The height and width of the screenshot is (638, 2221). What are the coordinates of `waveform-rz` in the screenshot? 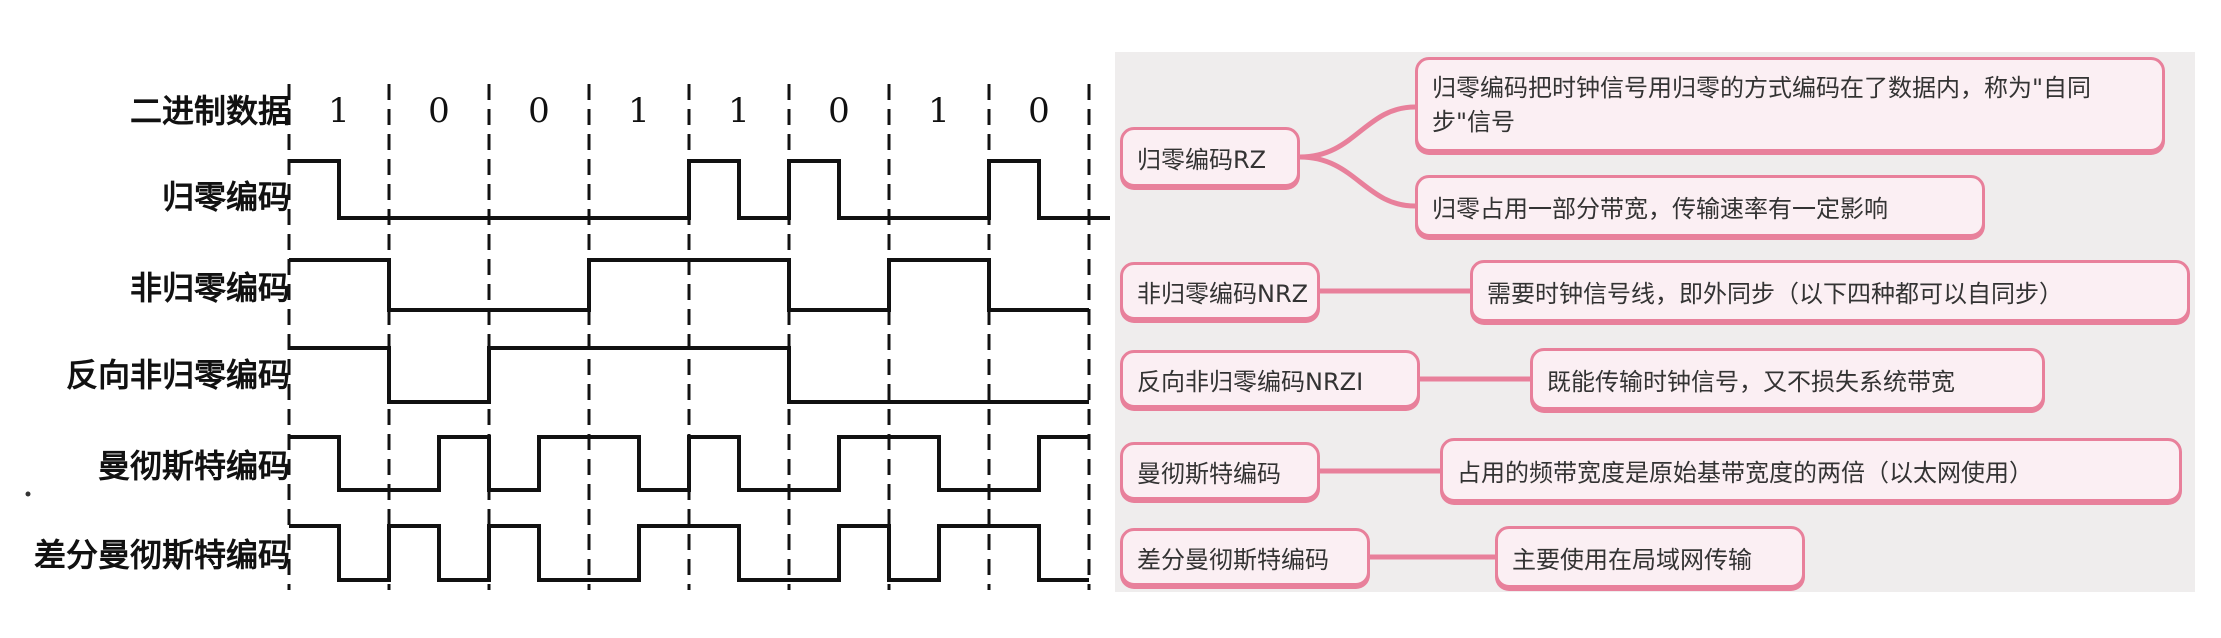 It's located at (699, 189).